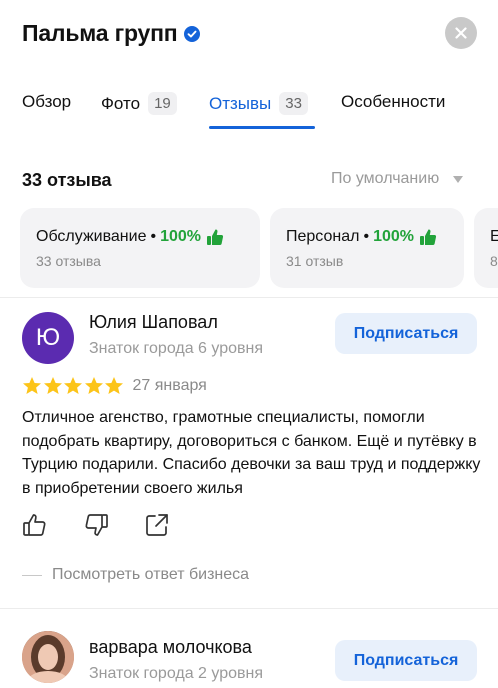  I want to click on aspect-row: Обслуживание • 100%, so click(141, 237).